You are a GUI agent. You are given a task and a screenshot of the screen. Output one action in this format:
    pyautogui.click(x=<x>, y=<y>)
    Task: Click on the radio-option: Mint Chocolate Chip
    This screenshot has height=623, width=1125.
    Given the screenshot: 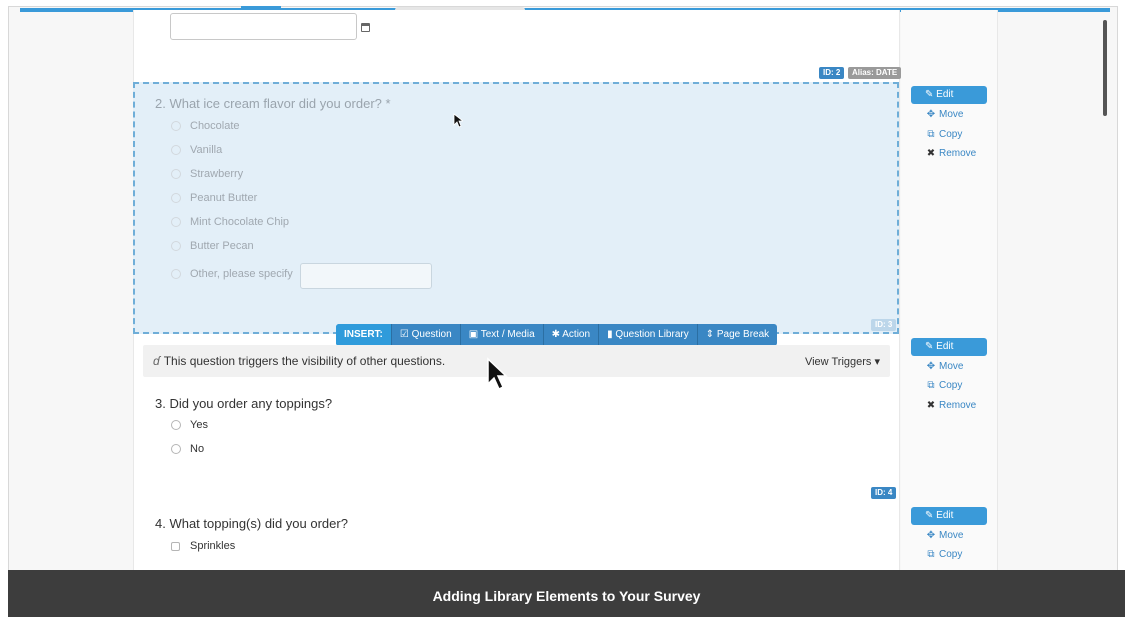 What is the action you would take?
    pyautogui.click(x=230, y=222)
    